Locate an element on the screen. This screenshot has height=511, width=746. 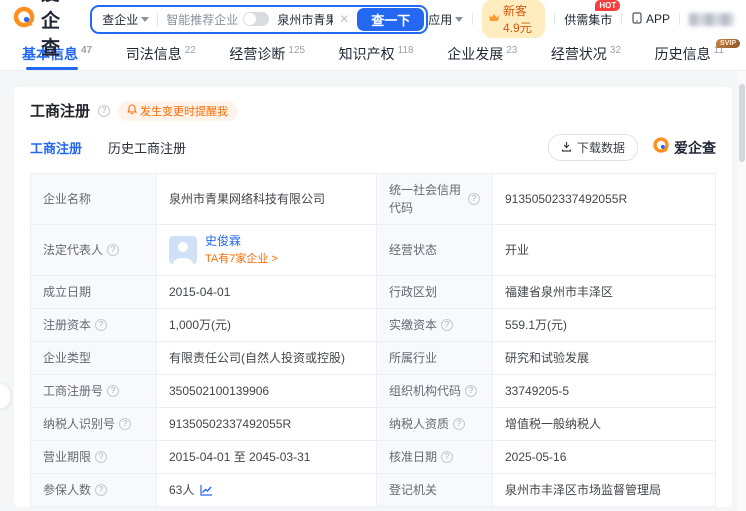
tab-history-info: 历史信息 11 SVIP is located at coordinates (697, 54).